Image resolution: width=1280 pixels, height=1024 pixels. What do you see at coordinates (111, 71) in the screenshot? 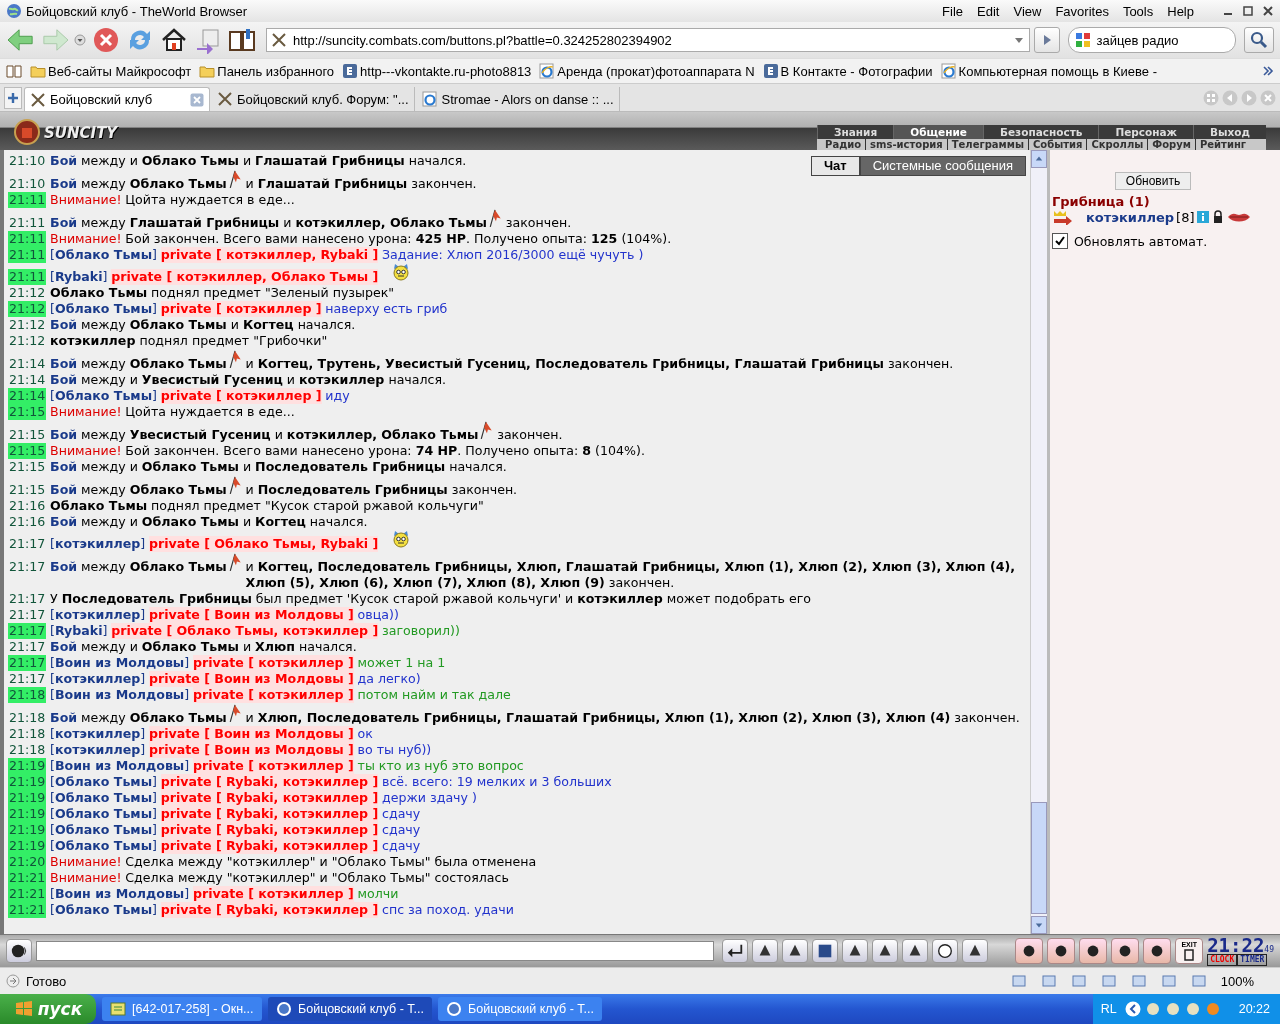
I see `favorite-link: Веб-сайты Майкрософт` at bounding box center [111, 71].